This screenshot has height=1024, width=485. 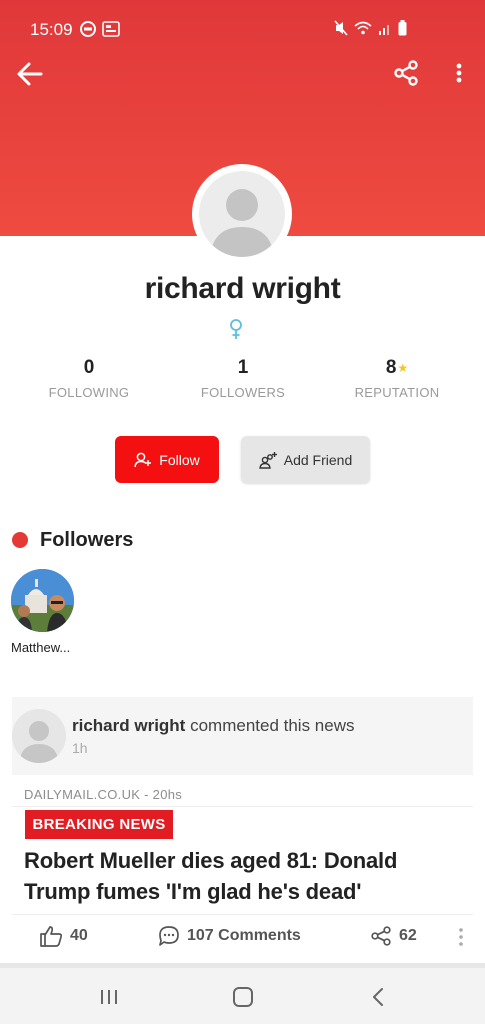 I want to click on stat-followers-label: FOLLOWERS, so click(x=243, y=392).